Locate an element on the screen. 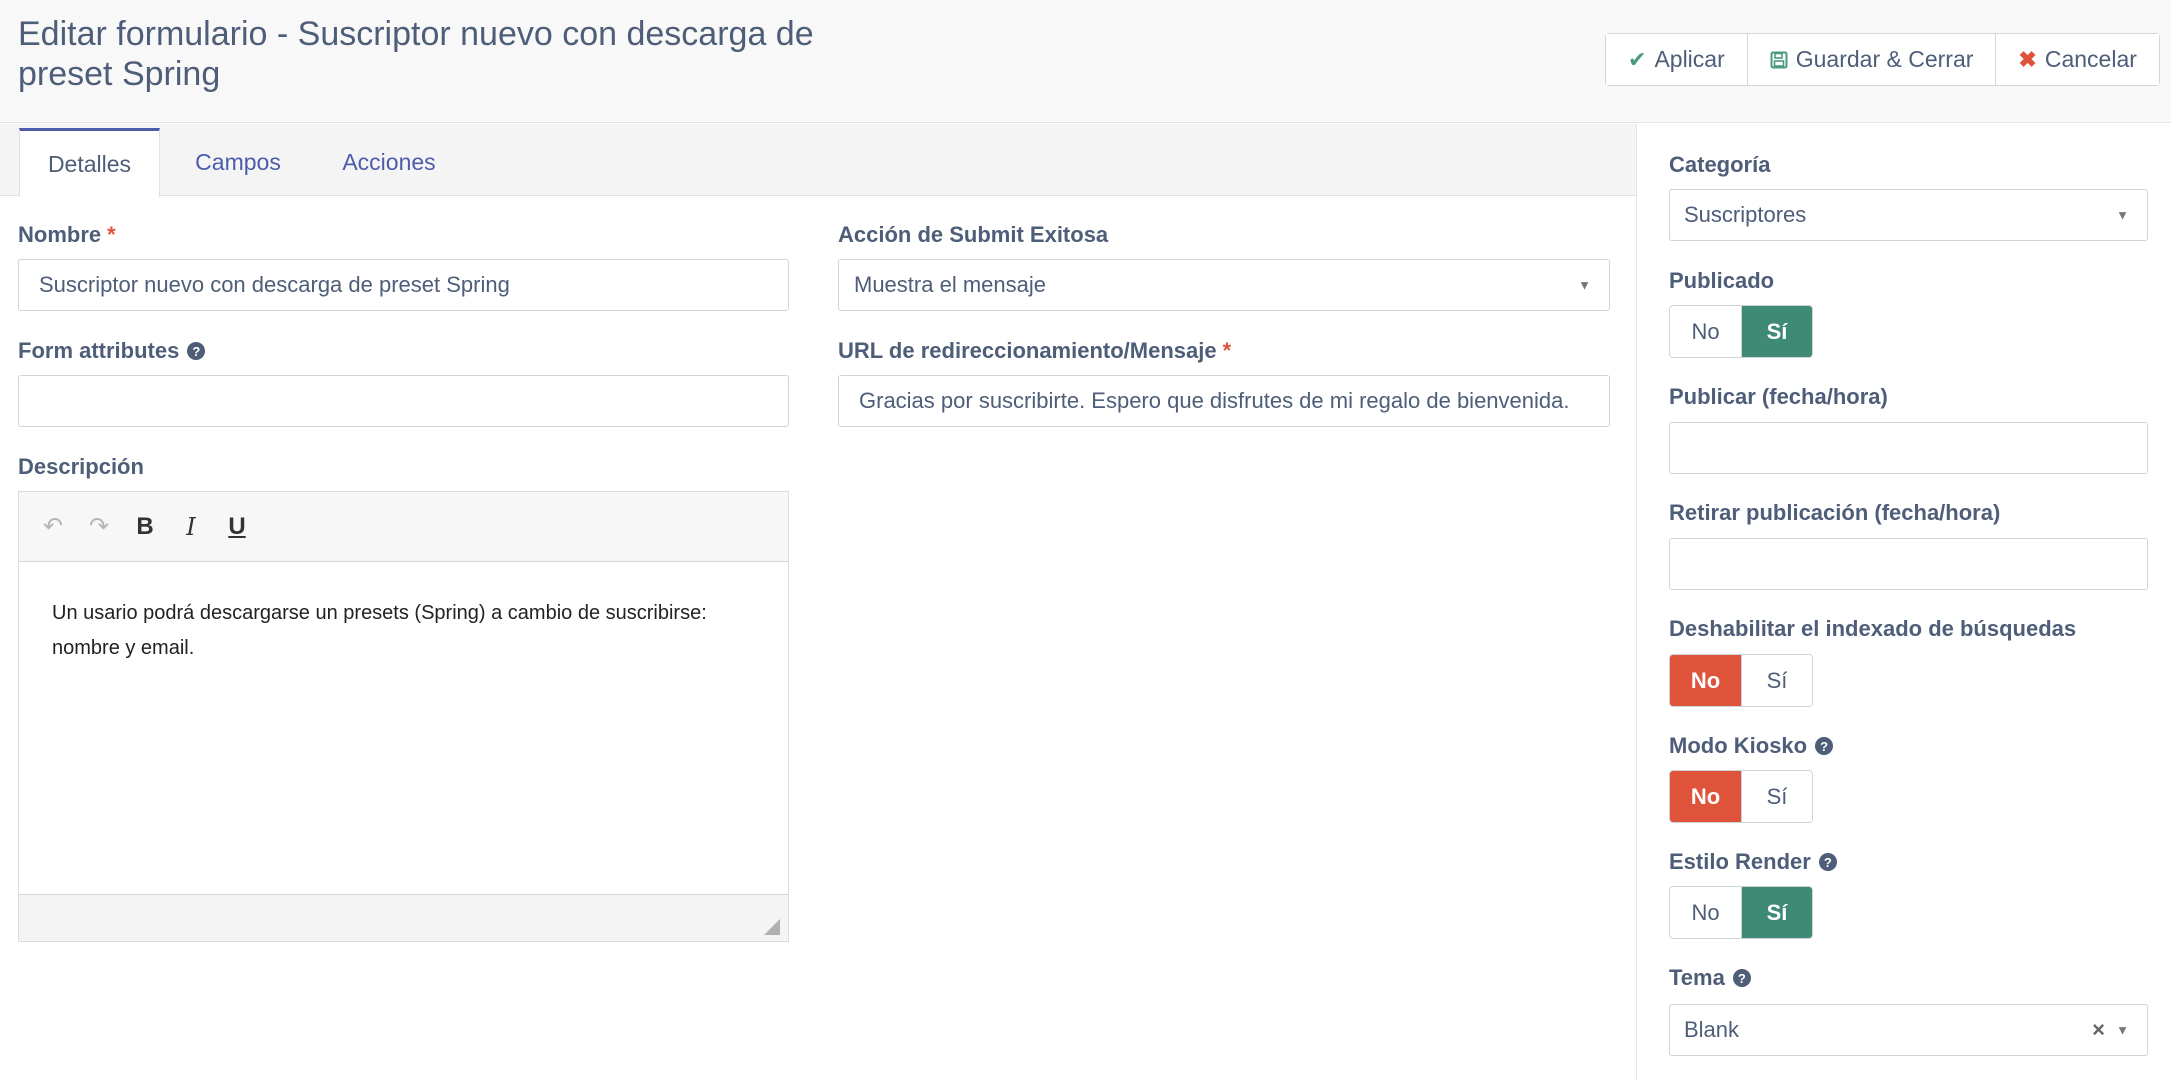  render-style-label-text: Estilo Render is located at coordinates (1740, 861).